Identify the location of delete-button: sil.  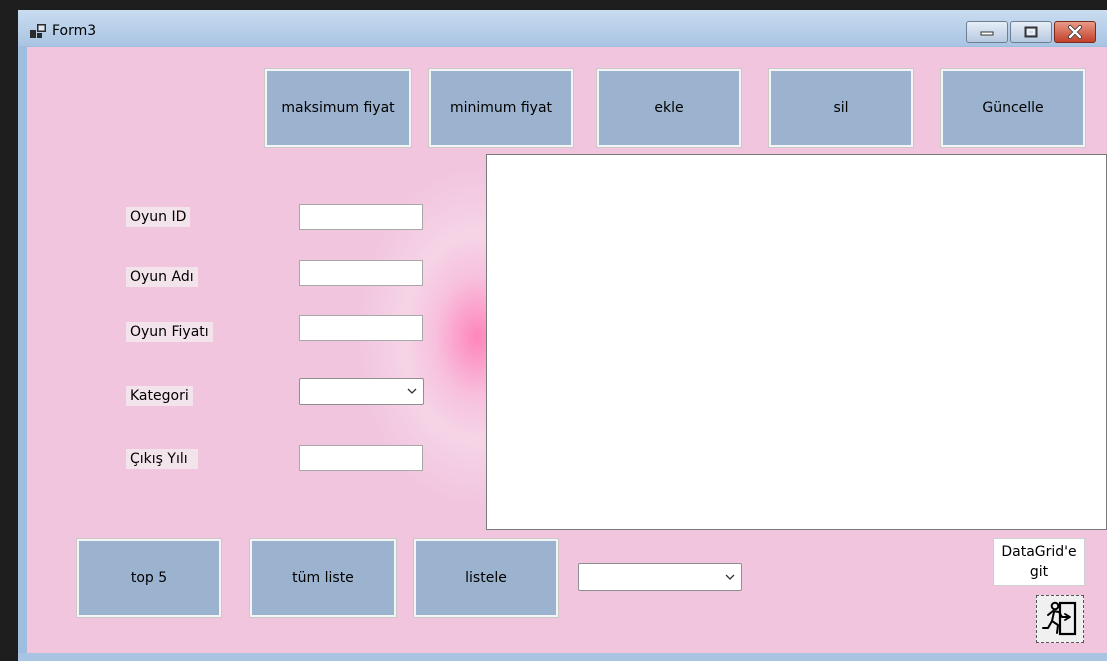
(841, 108).